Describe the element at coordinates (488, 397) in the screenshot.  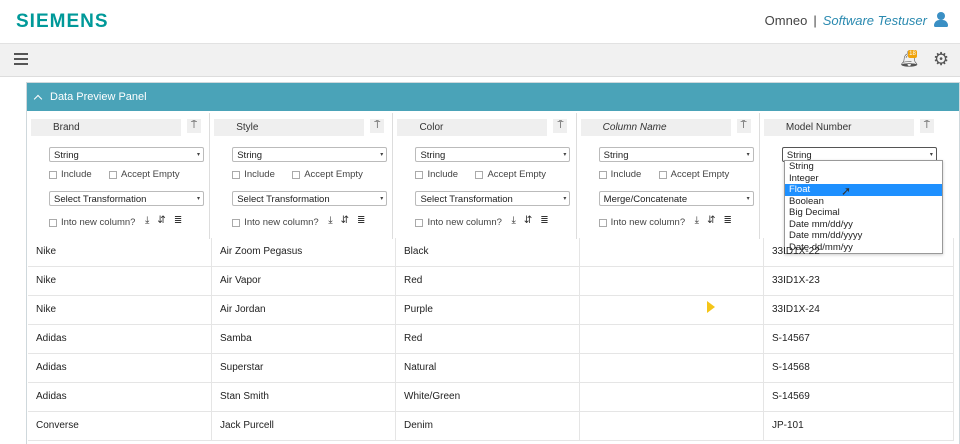
I see `table-cell: White/Green` at that location.